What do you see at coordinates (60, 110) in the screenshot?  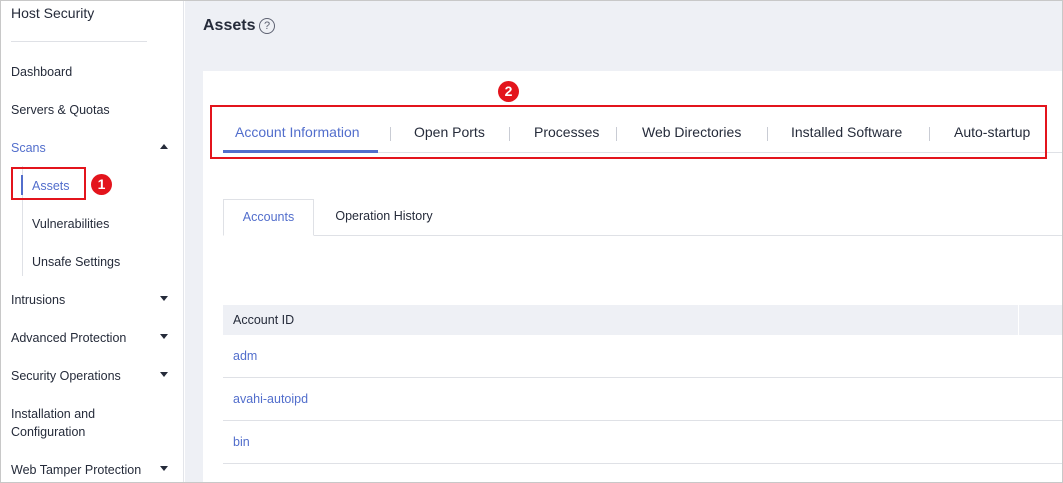 I see `sidebar-item-servers-quotas: Servers & Quotas` at bounding box center [60, 110].